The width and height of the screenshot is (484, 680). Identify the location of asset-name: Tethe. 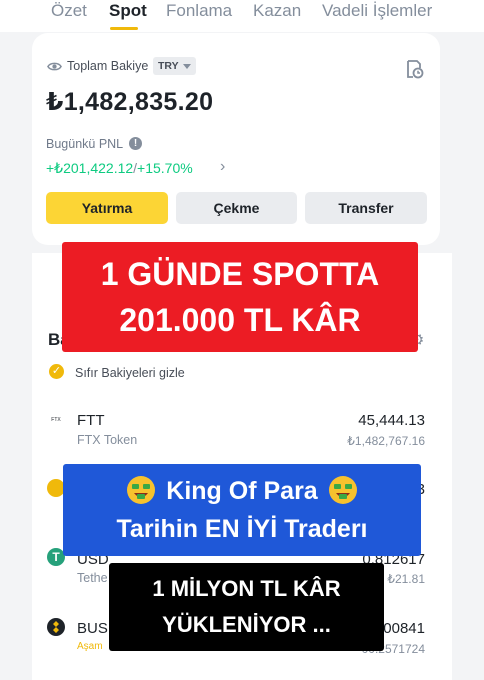
(92, 578).